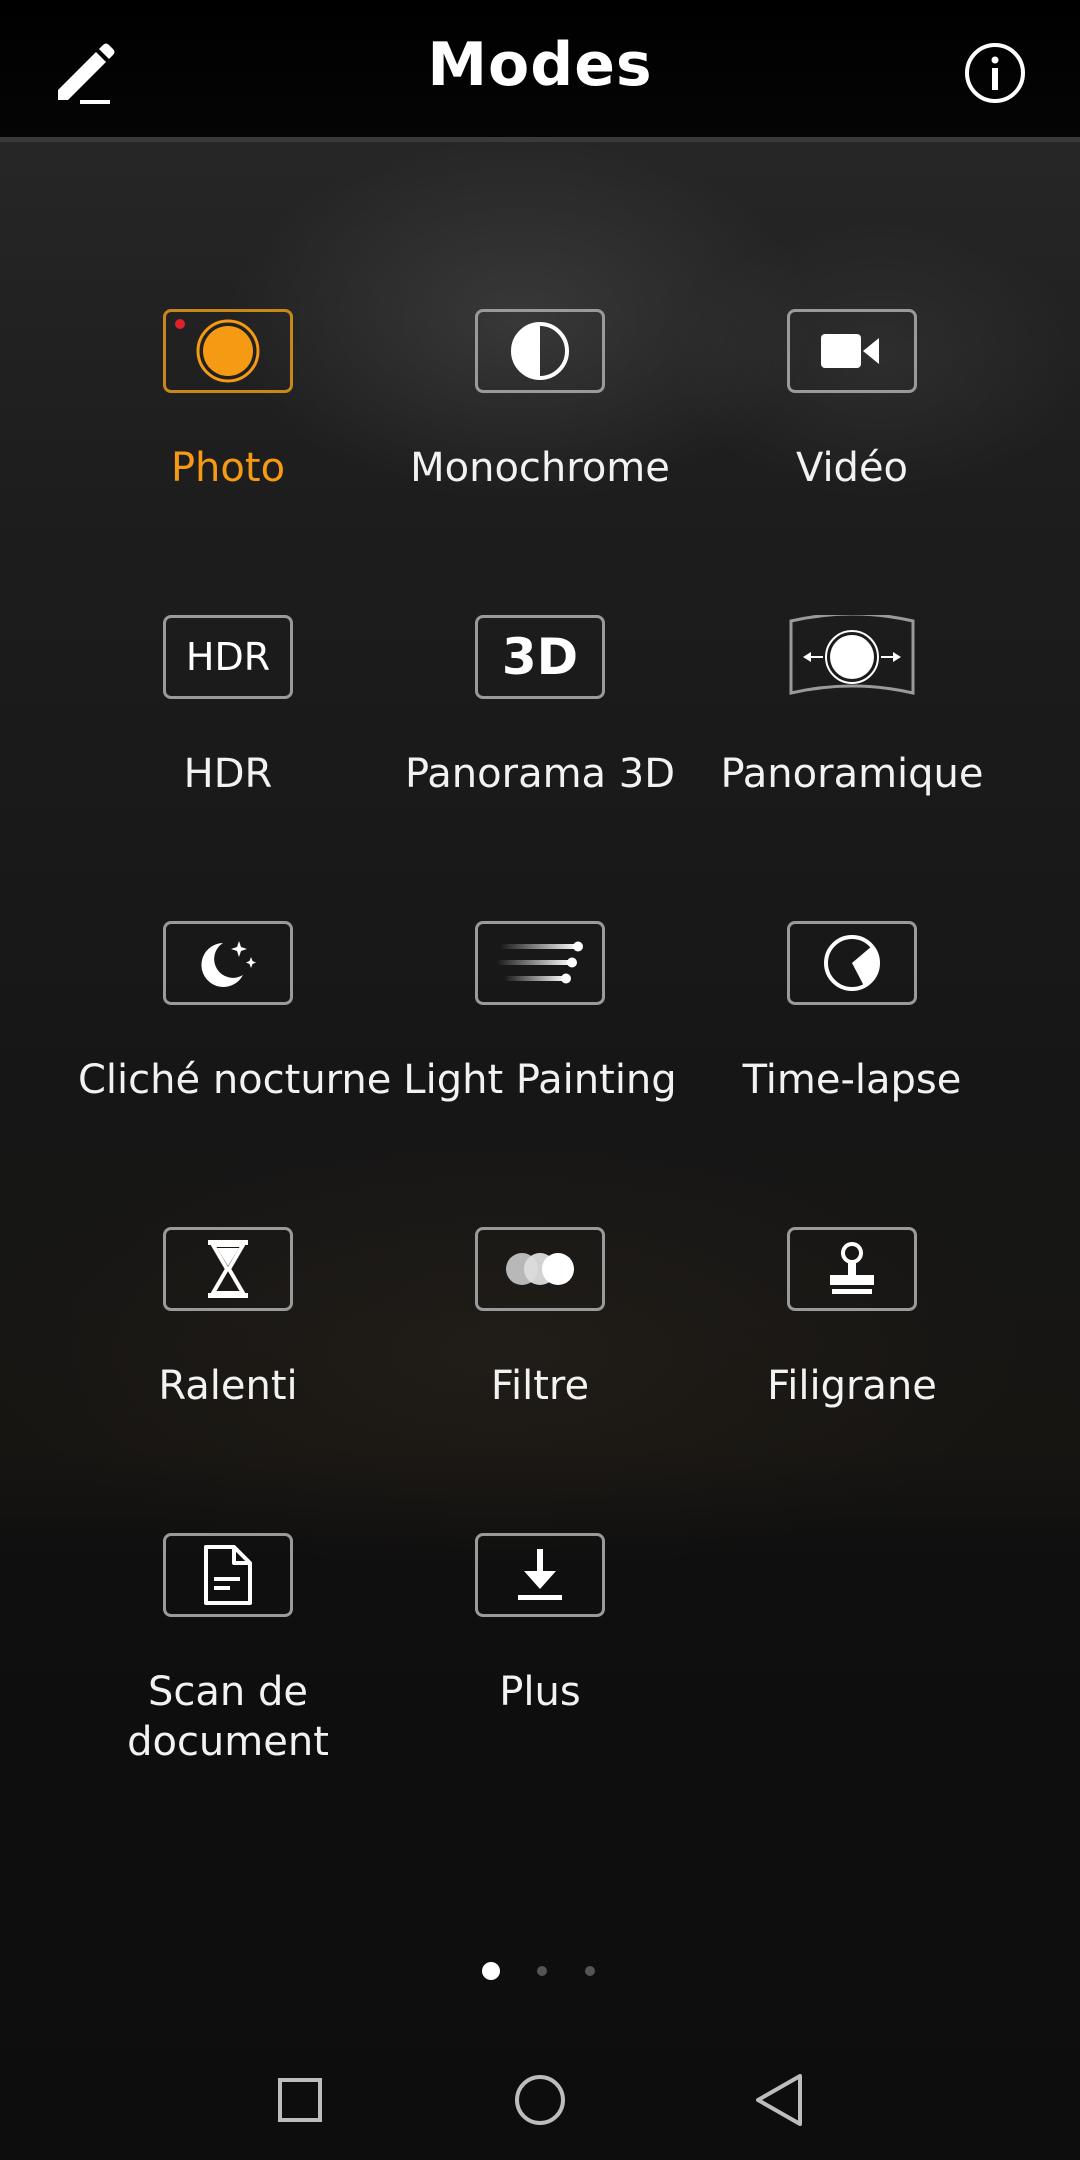 This screenshot has height=2160, width=1080. I want to click on mode-icon-box: HDR, so click(228, 657).